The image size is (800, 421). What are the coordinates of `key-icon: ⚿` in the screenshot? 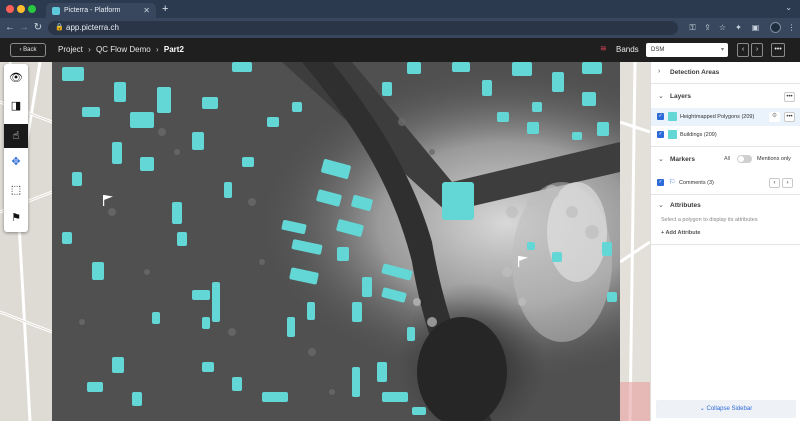 It's located at (692, 27).